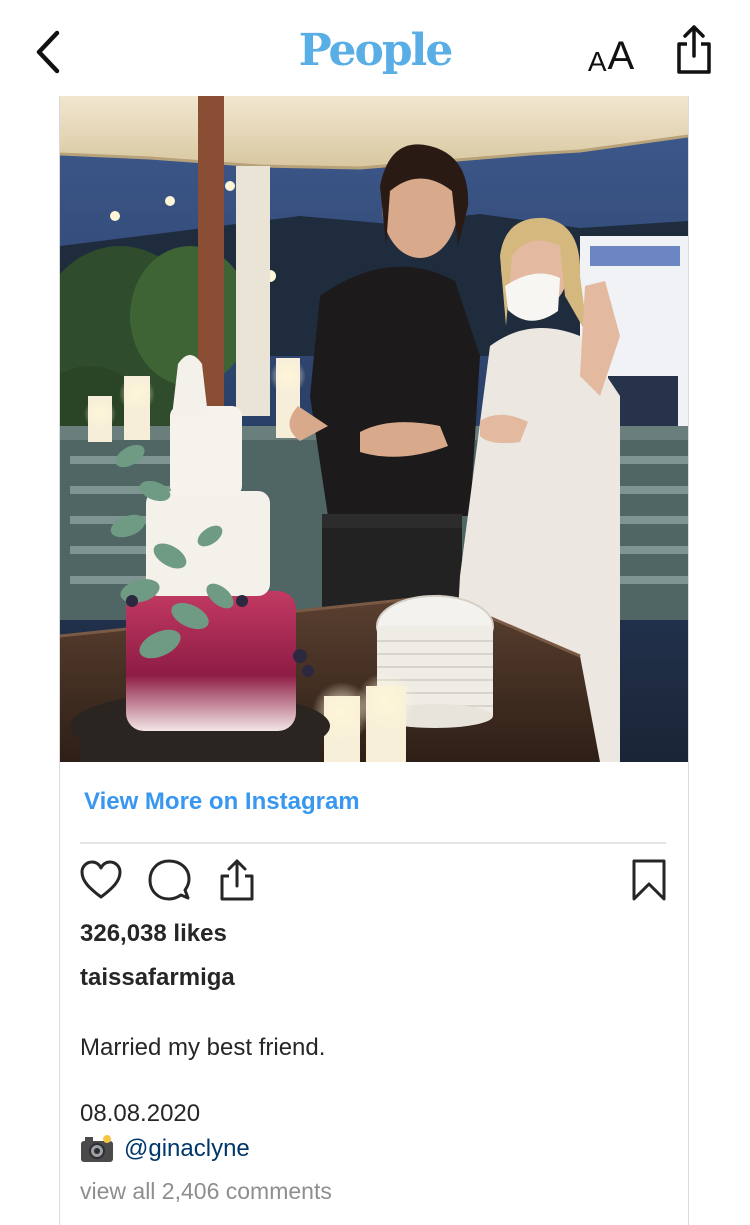  I want to click on heart-icon, so click(101, 879).